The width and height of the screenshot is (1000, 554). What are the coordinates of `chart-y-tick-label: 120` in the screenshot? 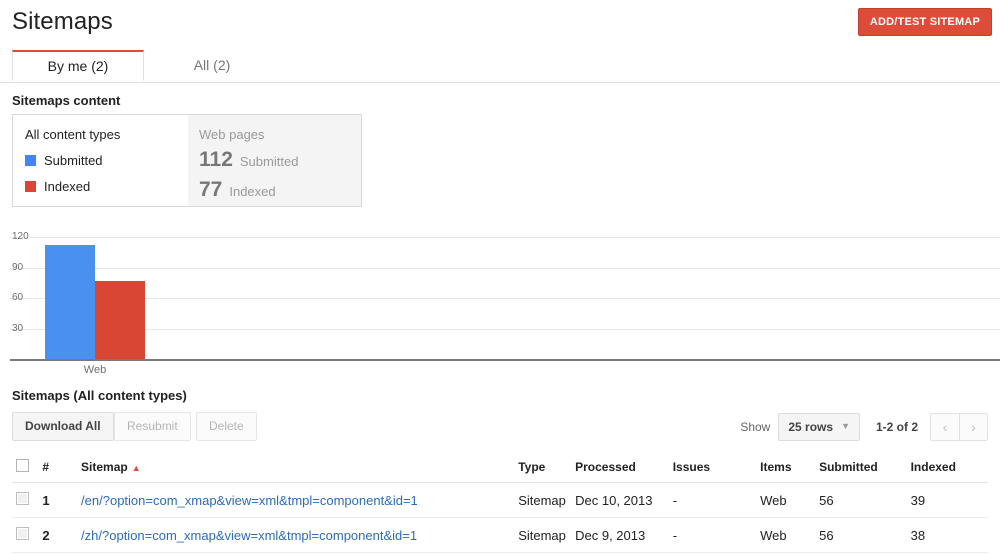 It's located at (20, 237).